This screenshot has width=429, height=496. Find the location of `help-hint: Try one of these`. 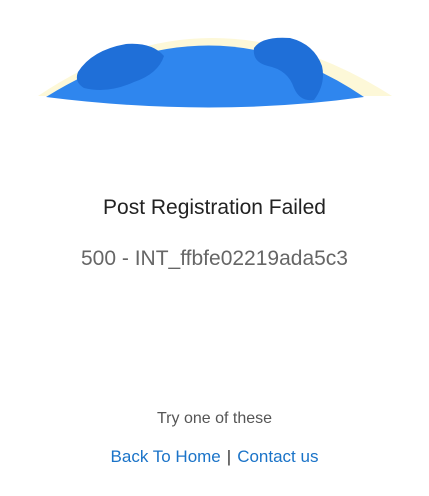

help-hint: Try one of these is located at coordinates (214, 418).